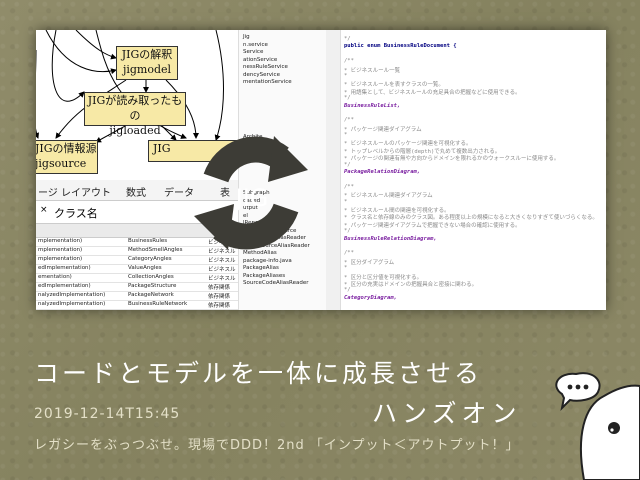 This screenshot has width=640, height=480. What do you see at coordinates (283, 38) in the screenshot?
I see `tree-item: Jig` at bounding box center [283, 38].